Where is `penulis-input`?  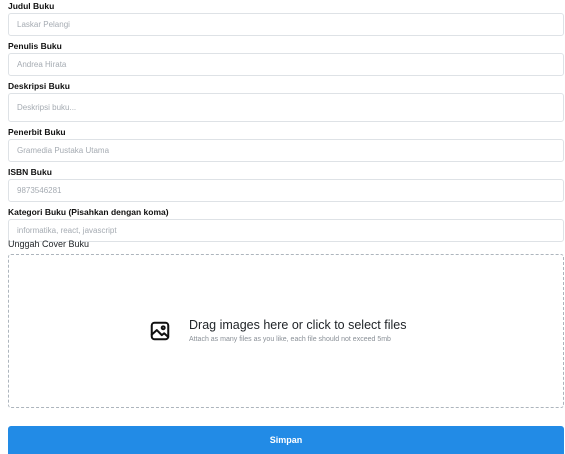
penulis-input is located at coordinates (286, 64).